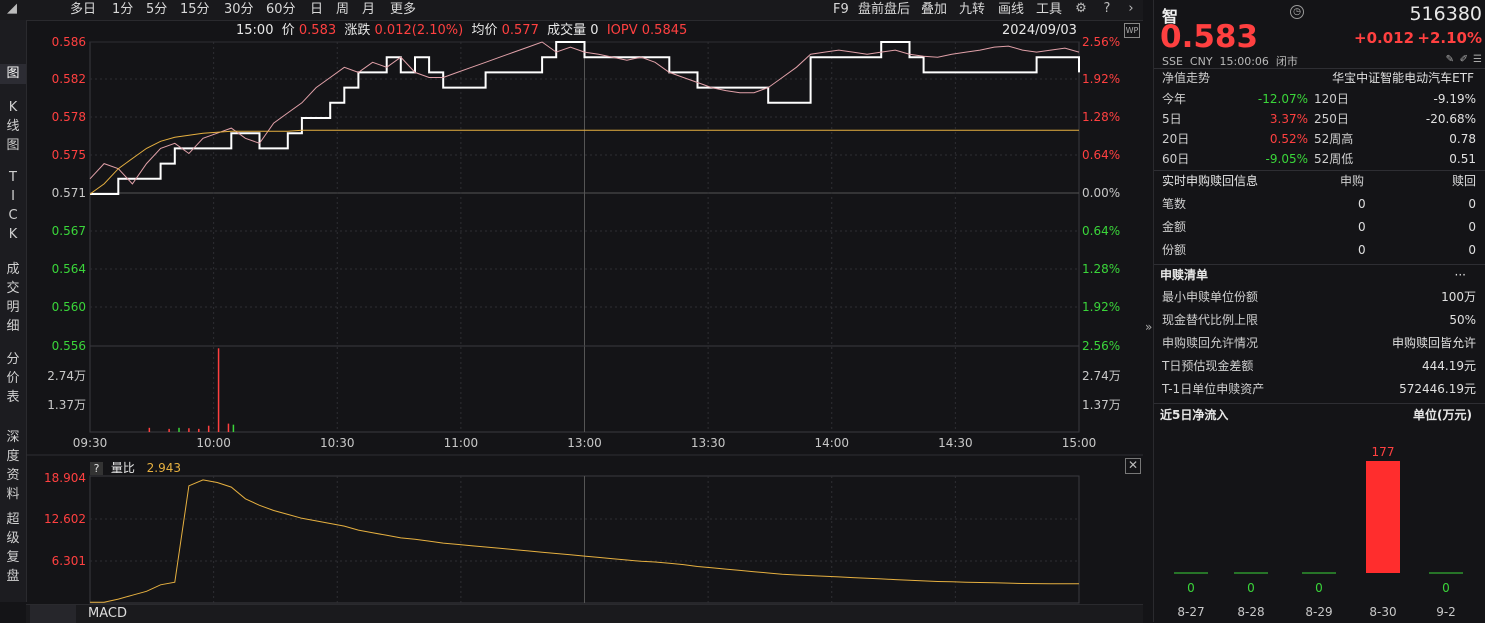 The image size is (1485, 623). Describe the element at coordinates (955, 443) in the screenshot. I see `x-tick: 14:30` at that location.